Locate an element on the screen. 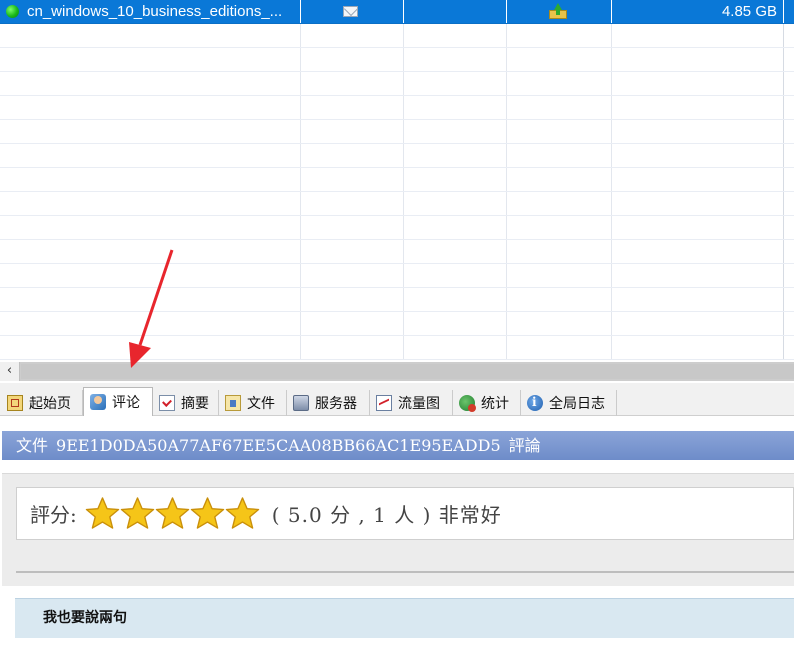  file-hash: 9EE1D0DA50A77AF67EE5CAA08BB66AC1E95EADD5 is located at coordinates (278, 445).